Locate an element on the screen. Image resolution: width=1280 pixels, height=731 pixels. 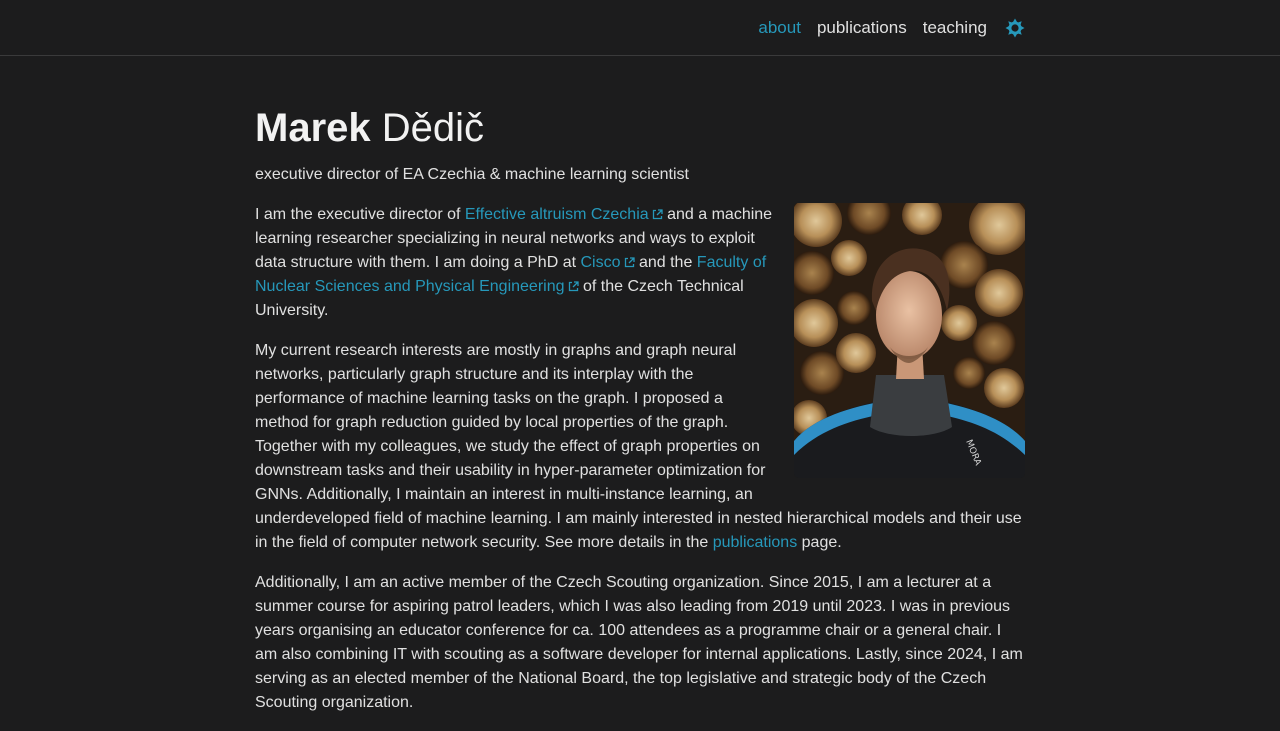
nav-item-about: about is located at coordinates (779, 28).